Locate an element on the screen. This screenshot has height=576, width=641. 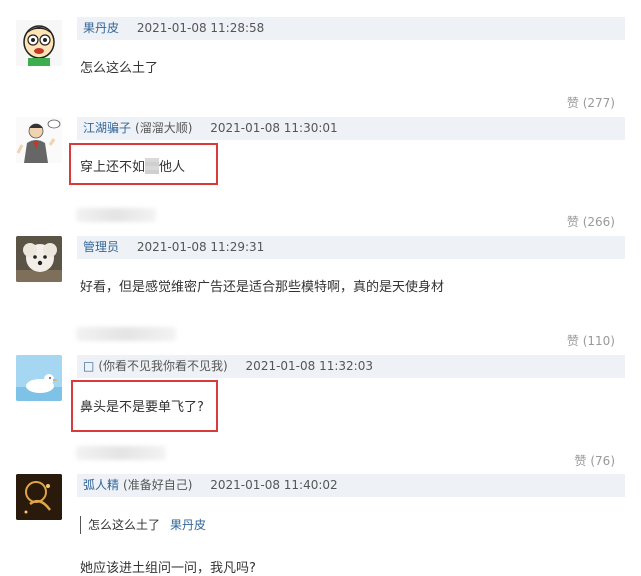
cartoon-boy-avatar-icon is located at coordinates (39, 43).